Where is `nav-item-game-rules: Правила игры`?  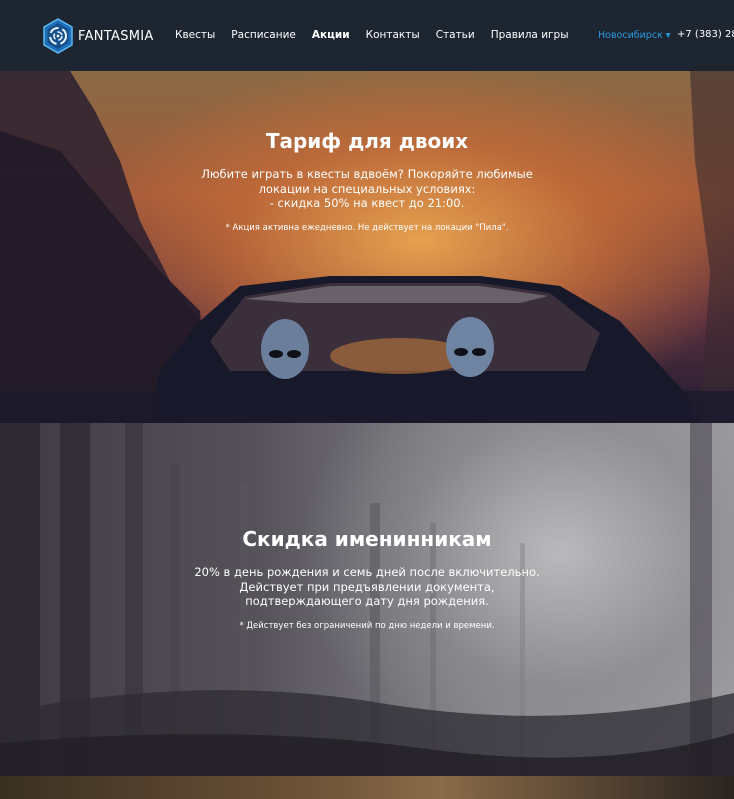 nav-item-game-rules: Правила игры is located at coordinates (530, 35).